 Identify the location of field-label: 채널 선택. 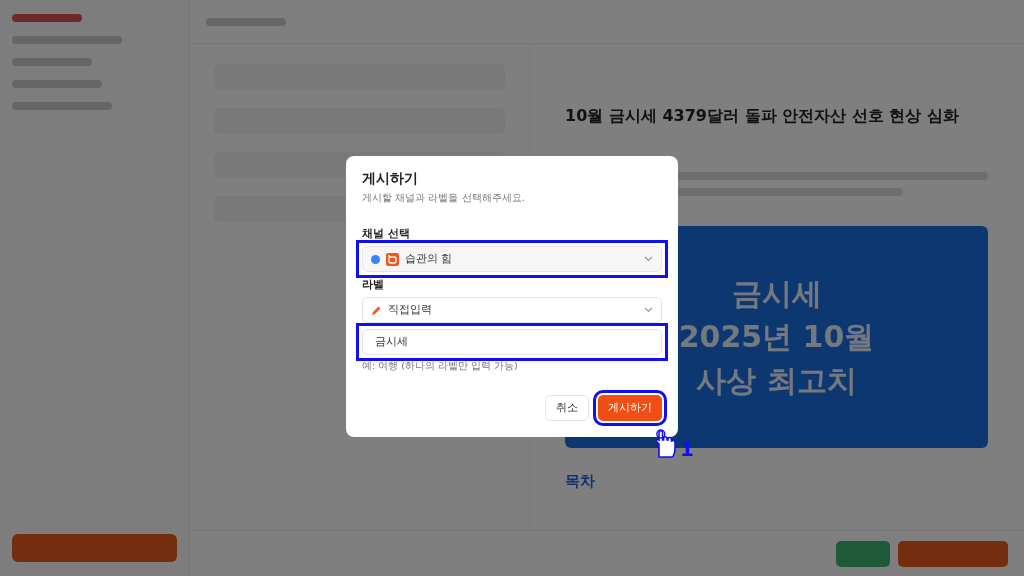
(386, 234).